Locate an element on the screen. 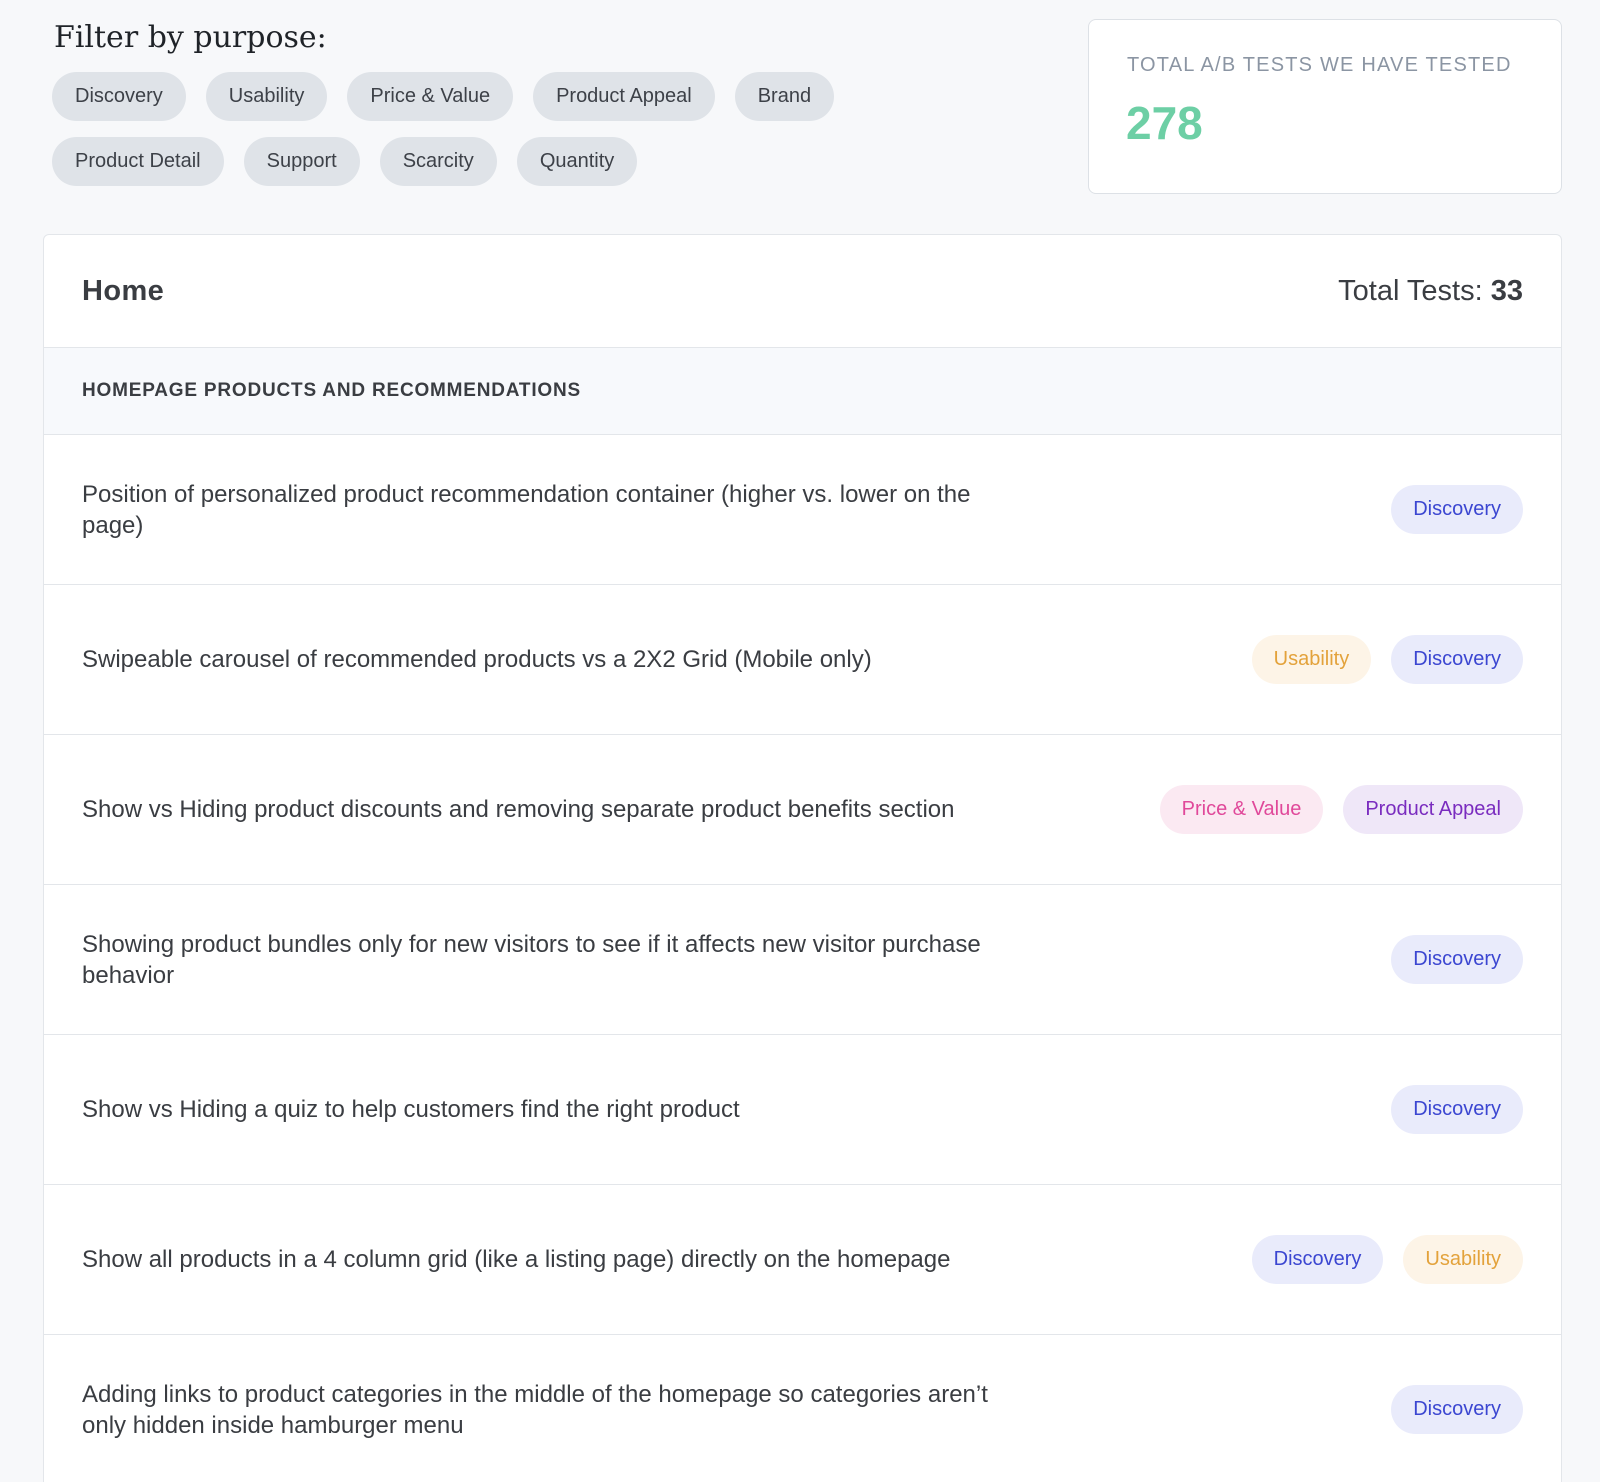 This screenshot has height=1482, width=1600. filter-chip-brand: Brand is located at coordinates (784, 96).